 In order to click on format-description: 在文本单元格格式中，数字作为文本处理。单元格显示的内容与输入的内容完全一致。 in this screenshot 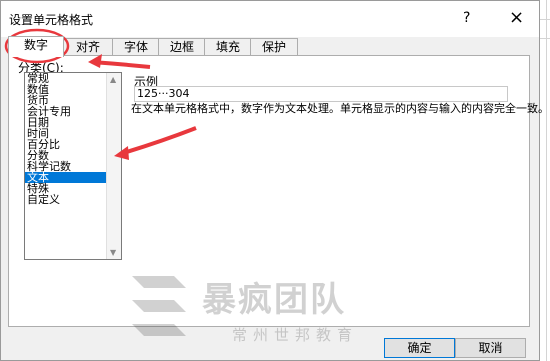, I will do `click(340, 108)`.